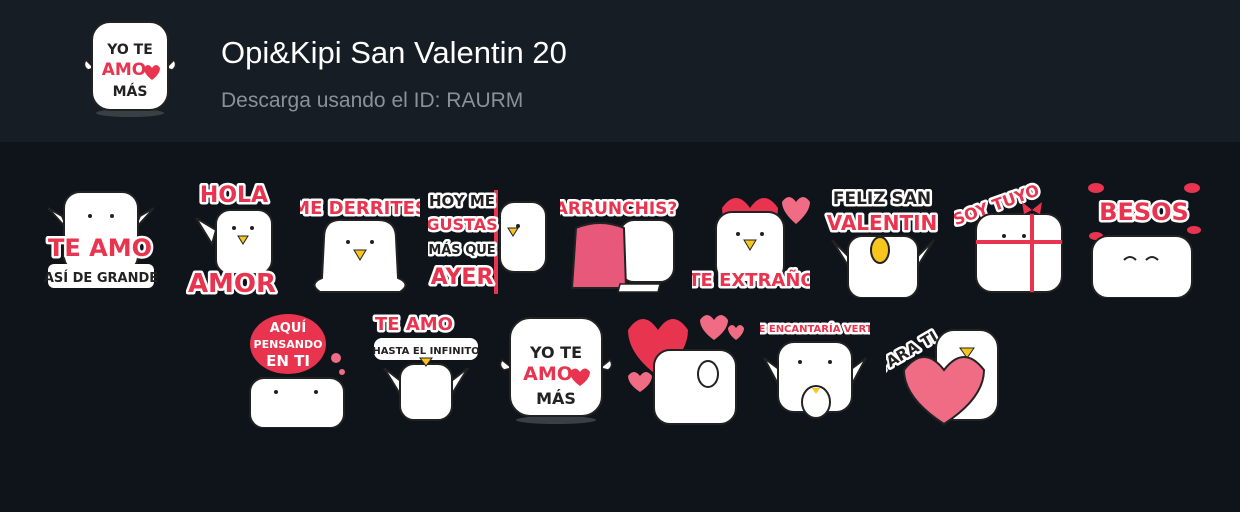 Image resolution: width=1240 pixels, height=512 pixels. What do you see at coordinates (234, 239) in the screenshot?
I see `sticker-hola-amor: HOLA AMOR` at bounding box center [234, 239].